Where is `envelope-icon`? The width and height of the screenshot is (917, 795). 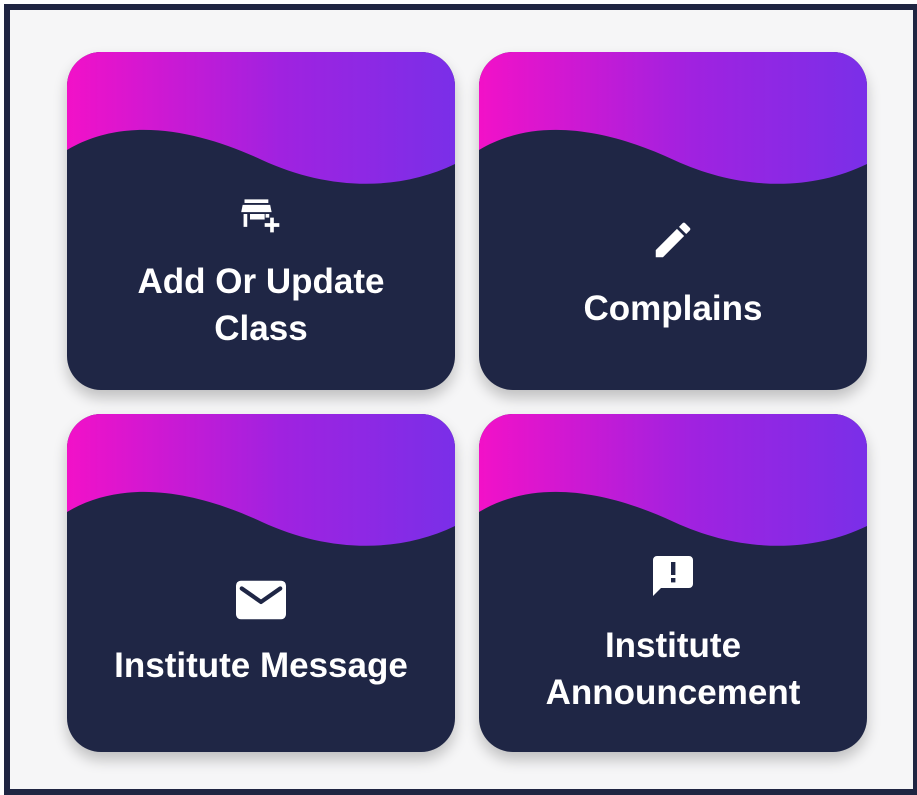 envelope-icon is located at coordinates (261, 600).